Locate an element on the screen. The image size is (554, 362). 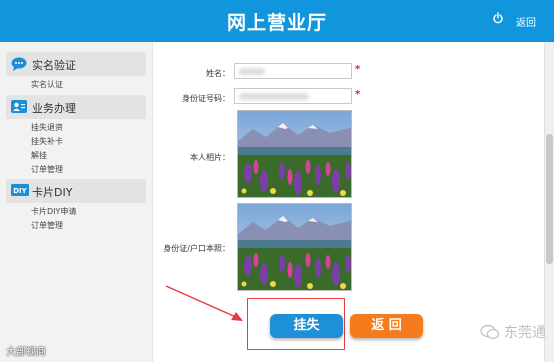
photo-label: 本人相片： is located at coordinates (210, 157).